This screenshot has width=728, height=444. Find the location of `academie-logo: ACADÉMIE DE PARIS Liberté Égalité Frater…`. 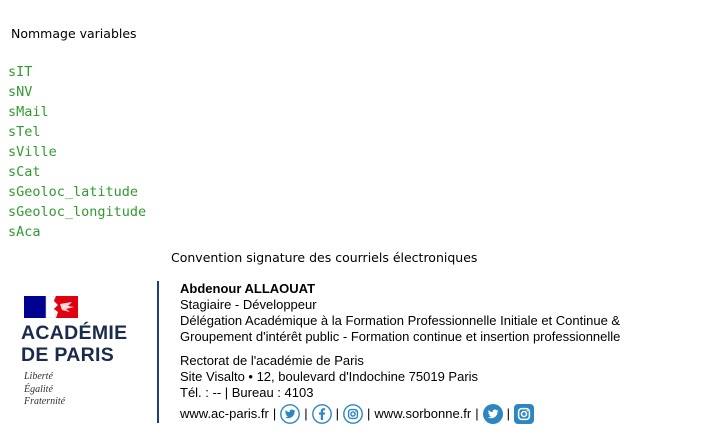

academie-logo: ACADÉMIE DE PARIS Liberté Égalité Frater… is located at coordinates (85, 354).